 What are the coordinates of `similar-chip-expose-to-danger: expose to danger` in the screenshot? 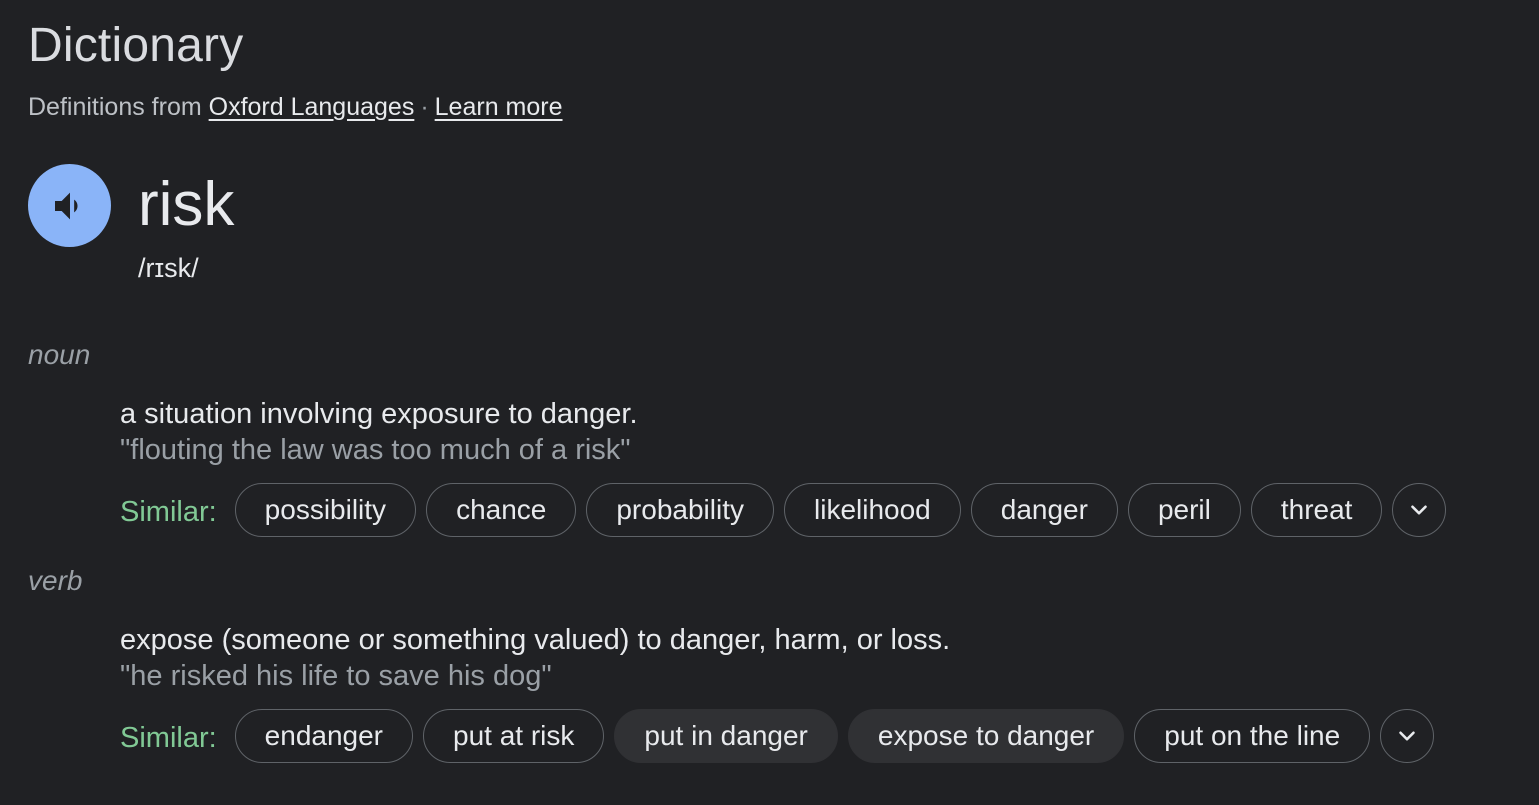 It's located at (986, 736).